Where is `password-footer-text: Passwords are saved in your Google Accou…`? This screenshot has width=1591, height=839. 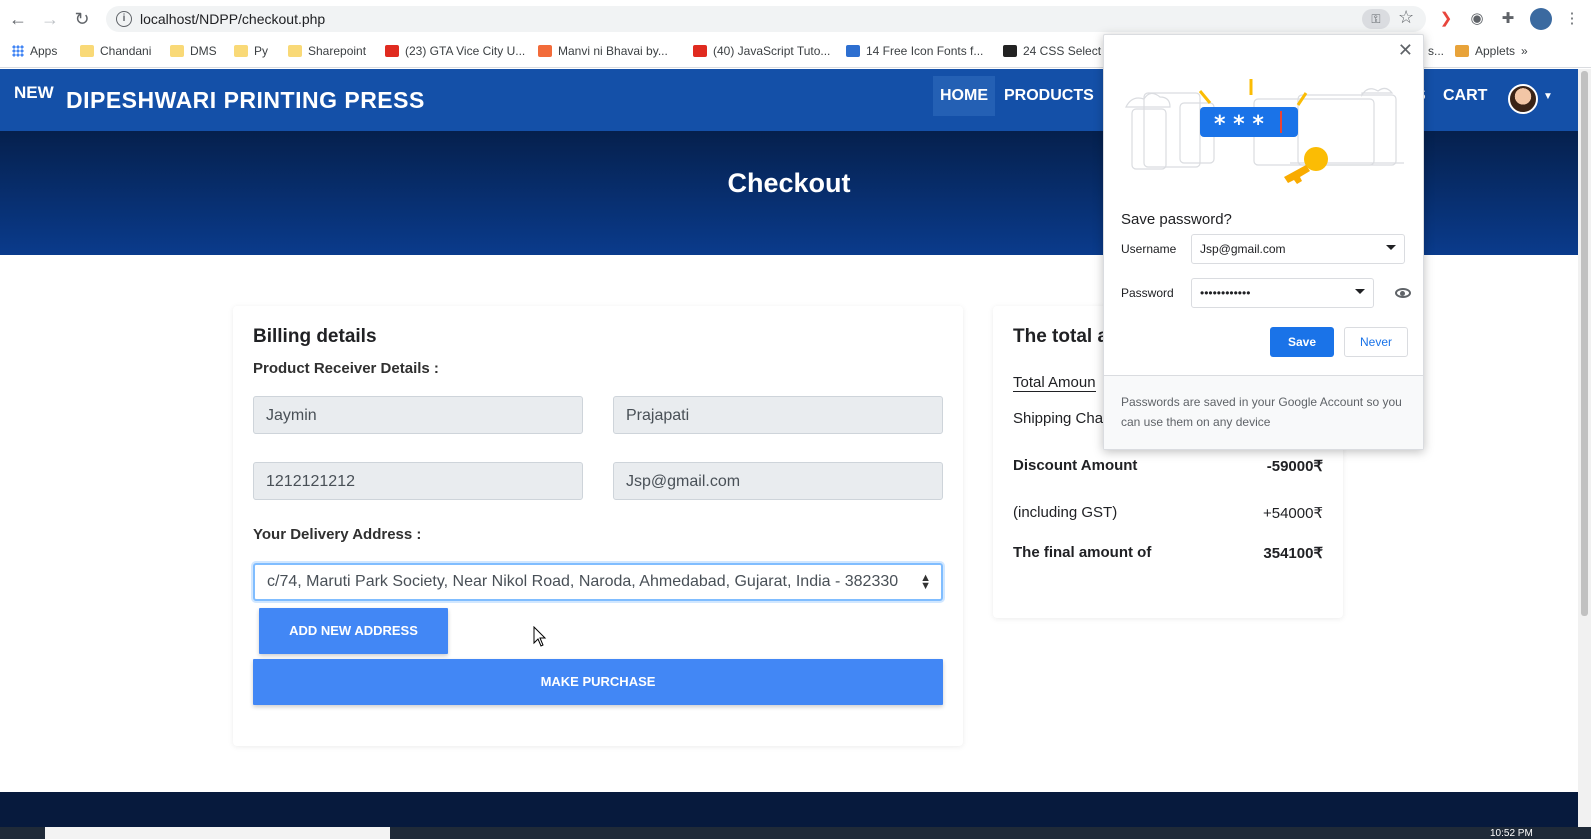
password-footer-text: Passwords are saved in your Google Accou… is located at coordinates (1263, 412).